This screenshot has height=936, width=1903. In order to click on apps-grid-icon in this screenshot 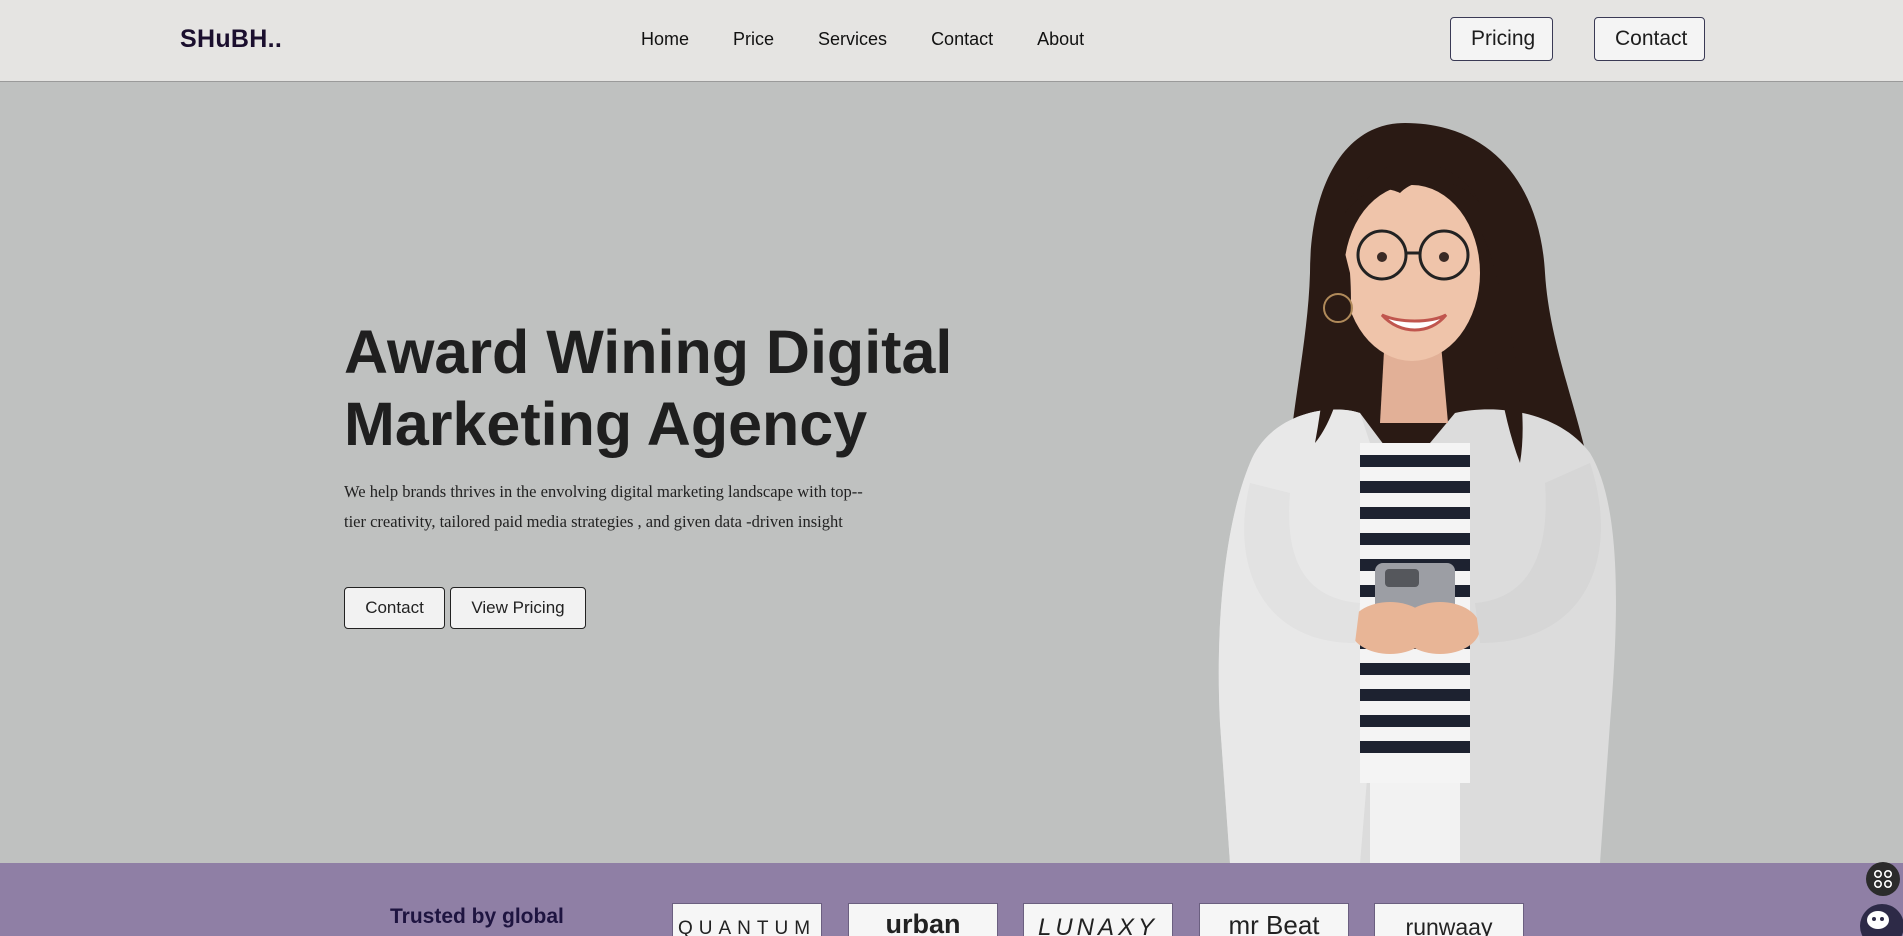, I will do `click(1883, 879)`.